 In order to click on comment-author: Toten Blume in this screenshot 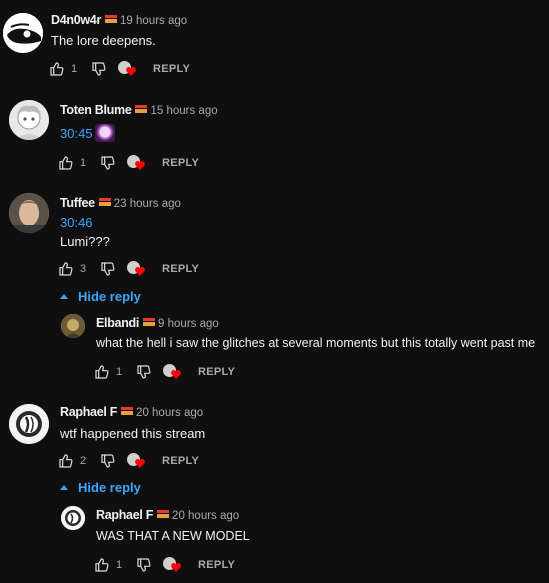, I will do `click(96, 110)`.